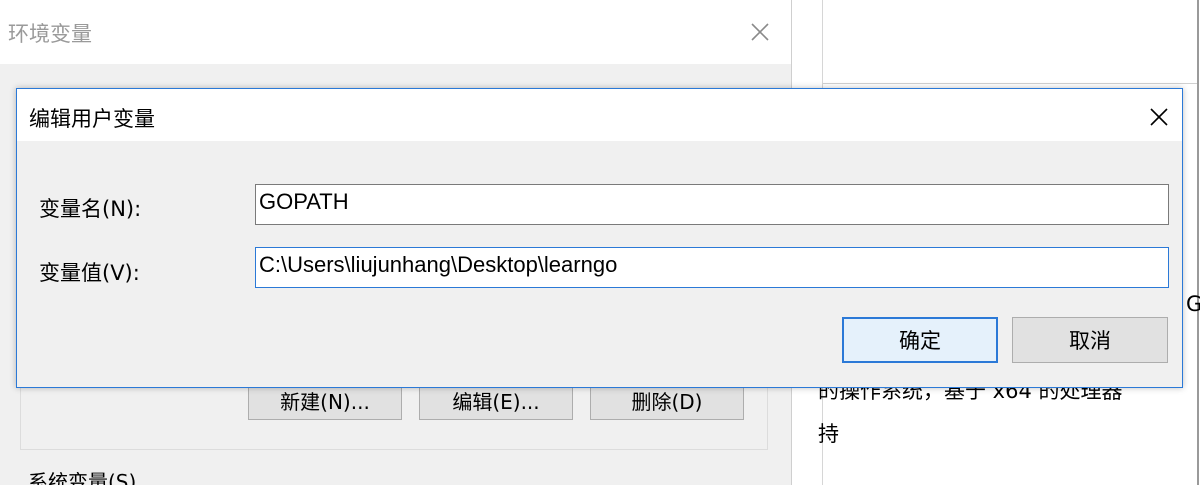  What do you see at coordinates (1010, 83) in the screenshot?
I see `divider` at bounding box center [1010, 83].